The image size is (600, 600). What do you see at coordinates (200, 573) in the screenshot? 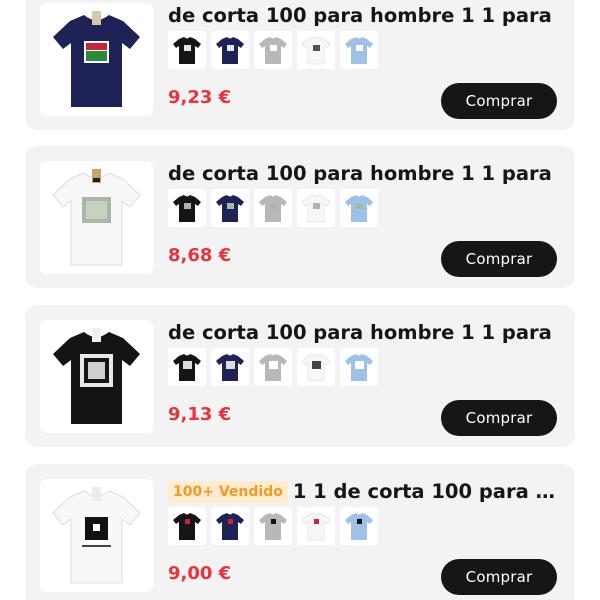
I see `product-price: 9,00 €` at bounding box center [200, 573].